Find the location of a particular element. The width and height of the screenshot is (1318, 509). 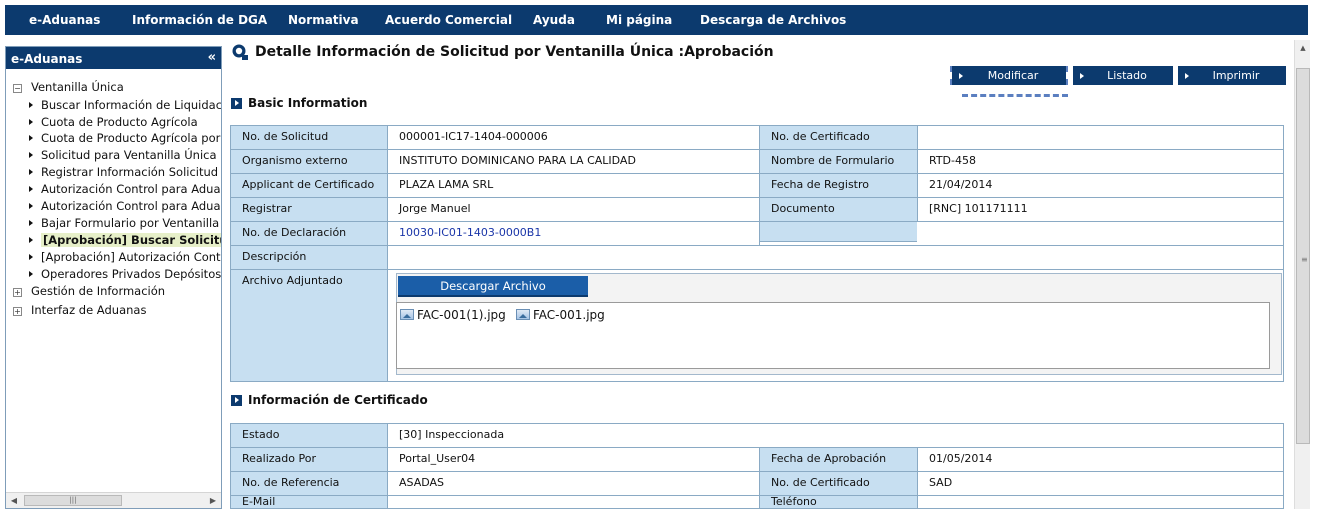

tree-group-gestion-informacion: + Gestión de Información is located at coordinates (89, 291).